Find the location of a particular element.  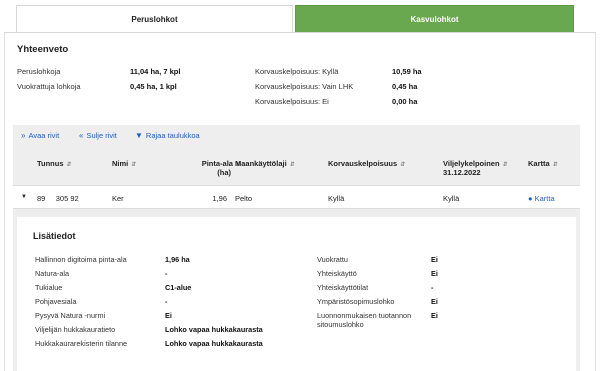

detail-label: Tukialue is located at coordinates (49, 287).